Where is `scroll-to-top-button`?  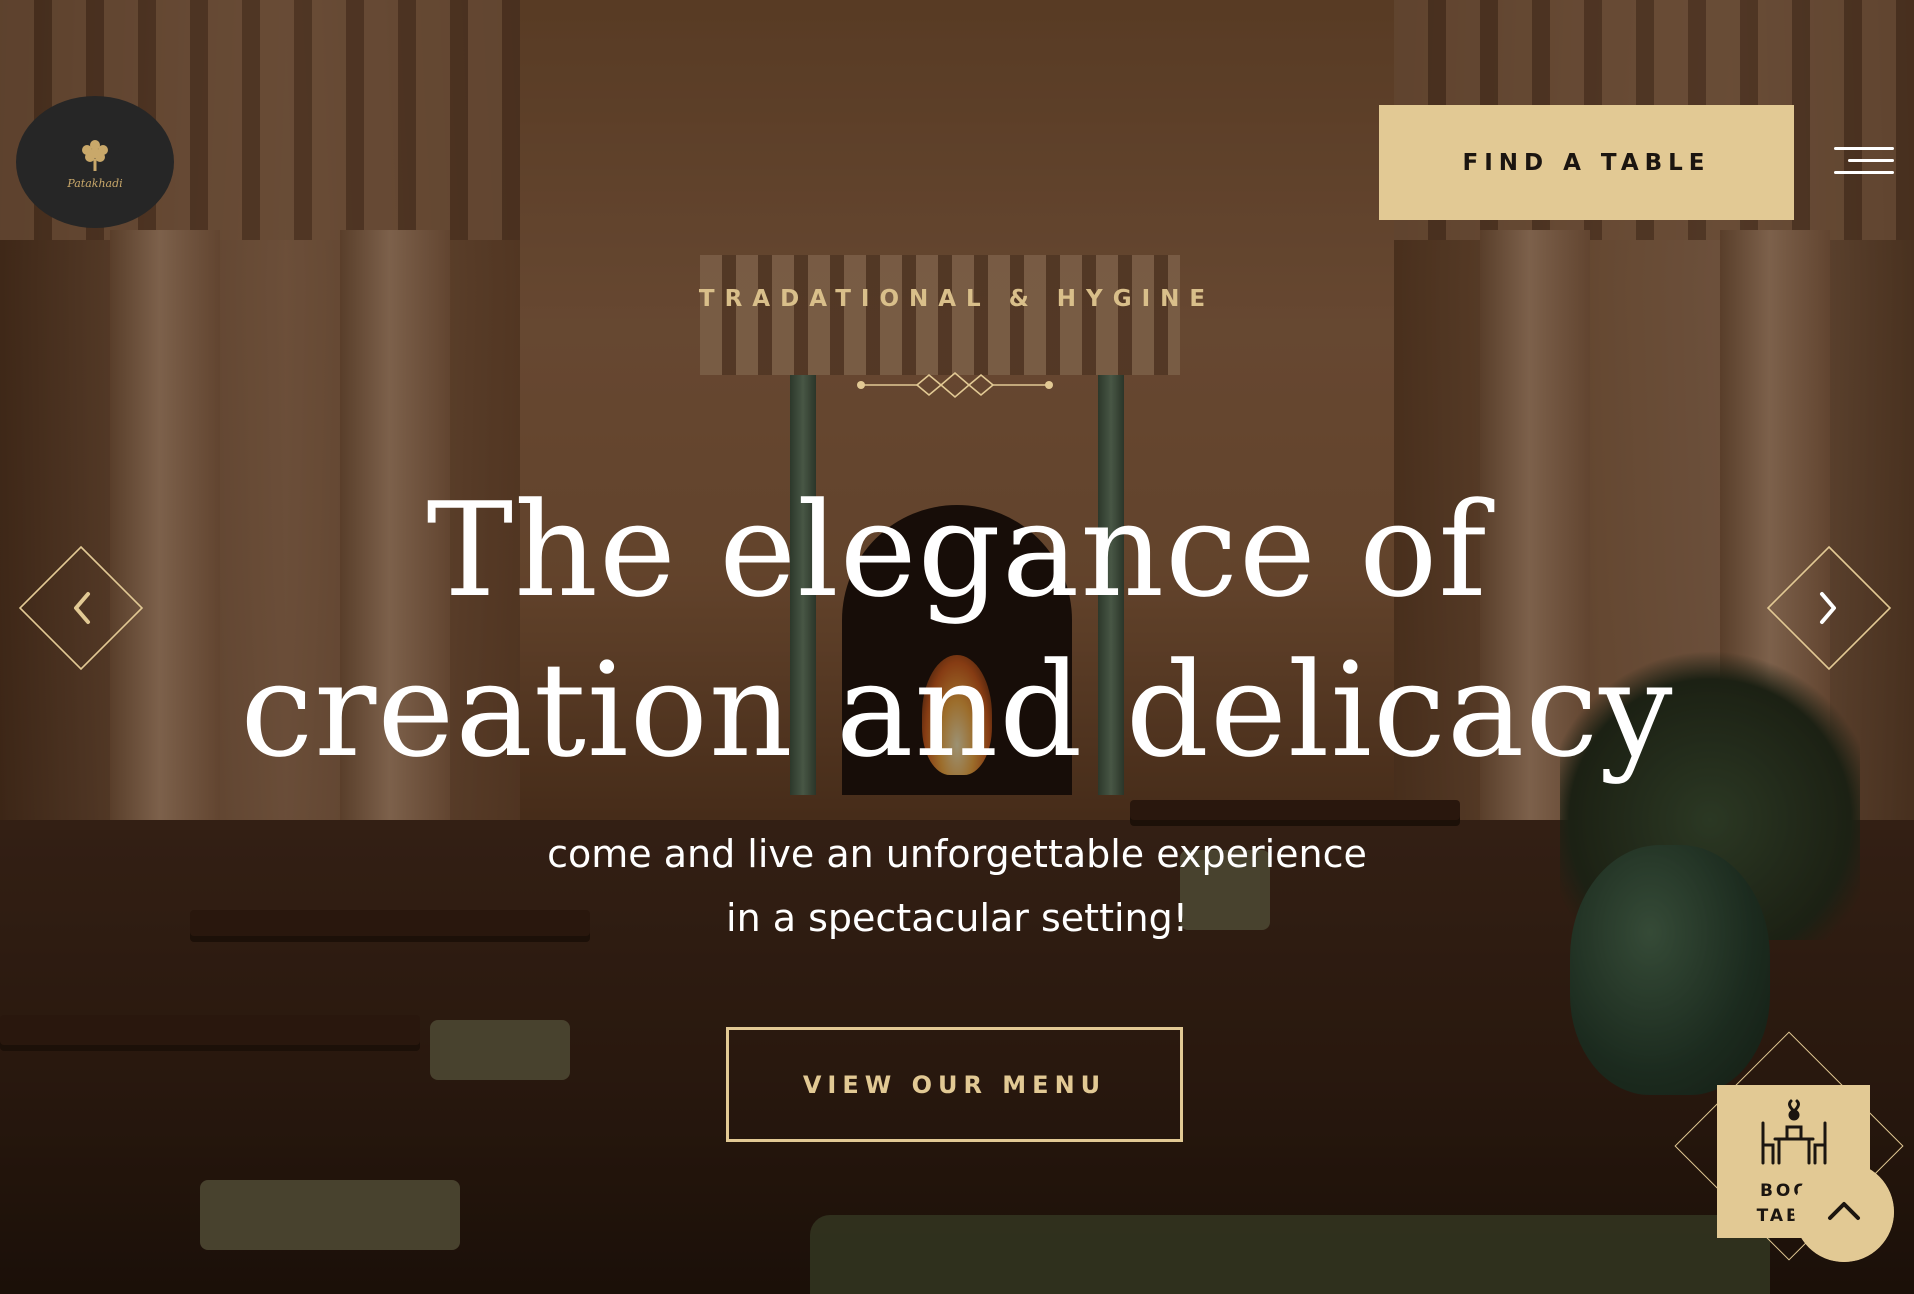
scroll-to-top-button is located at coordinates (1844, 1212).